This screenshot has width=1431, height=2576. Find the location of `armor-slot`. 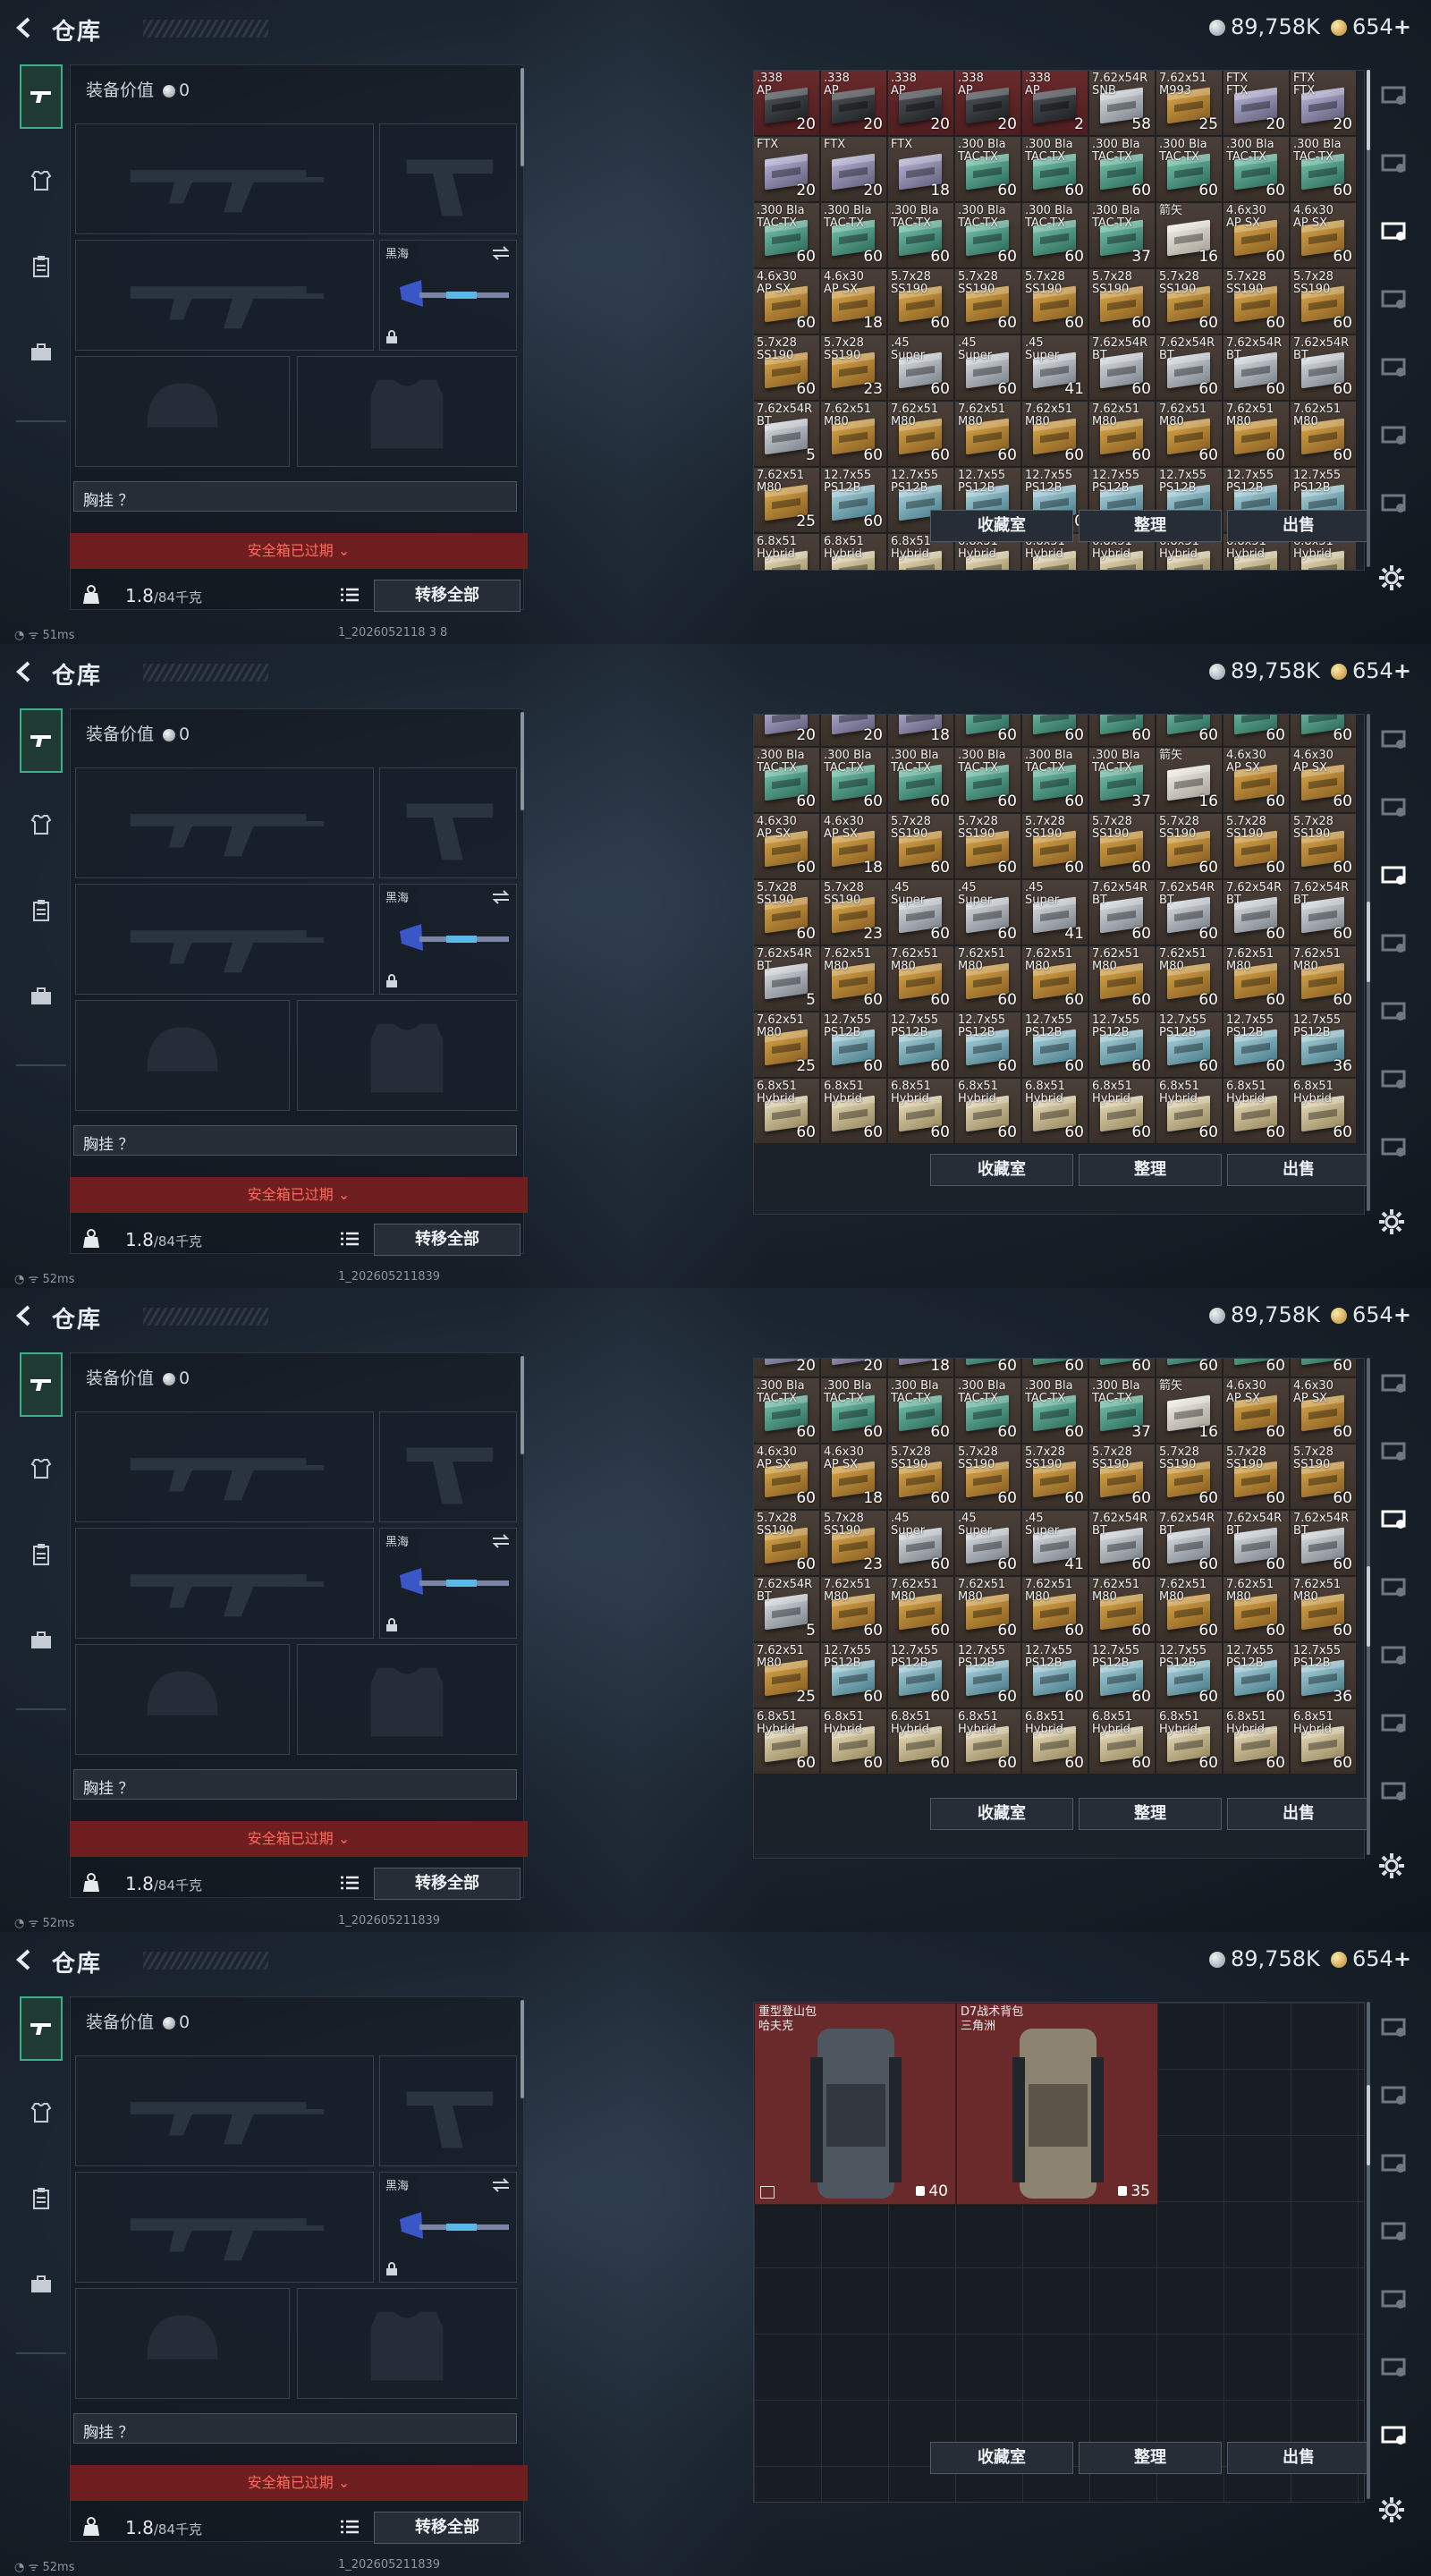

armor-slot is located at coordinates (407, 2343).